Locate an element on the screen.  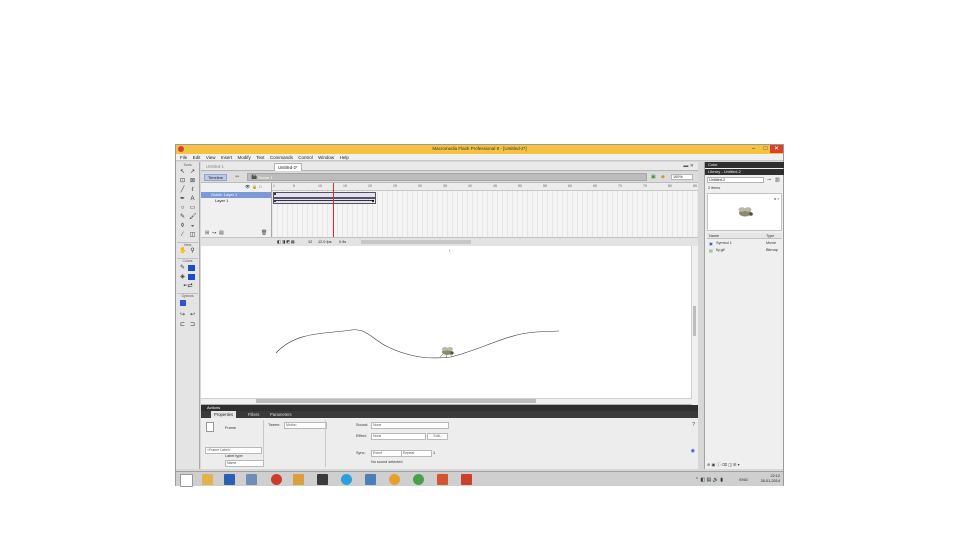
fill-transform-tool-icon: ⊠ is located at coordinates (192, 181).